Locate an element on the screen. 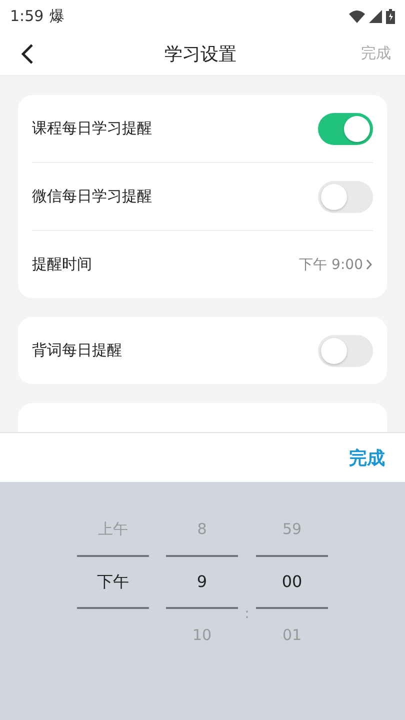 This screenshot has width=405, height=720. setting-label: 背词每日提醒 is located at coordinates (77, 350).